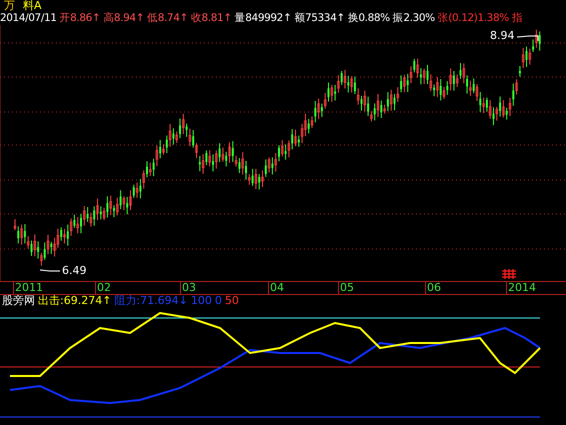 Image resolution: width=566 pixels, height=425 pixels. What do you see at coordinates (319, 18) in the screenshot?
I see `quote-value: 额75334↑` at bounding box center [319, 18].